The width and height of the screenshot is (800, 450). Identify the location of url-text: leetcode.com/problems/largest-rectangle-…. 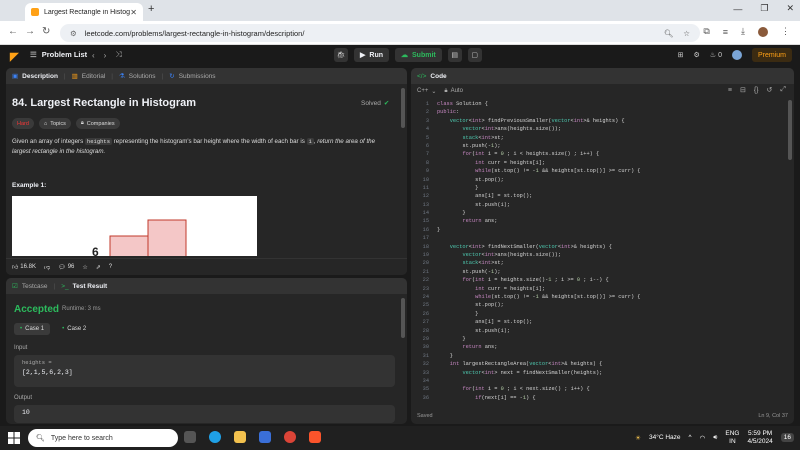
(194, 33).